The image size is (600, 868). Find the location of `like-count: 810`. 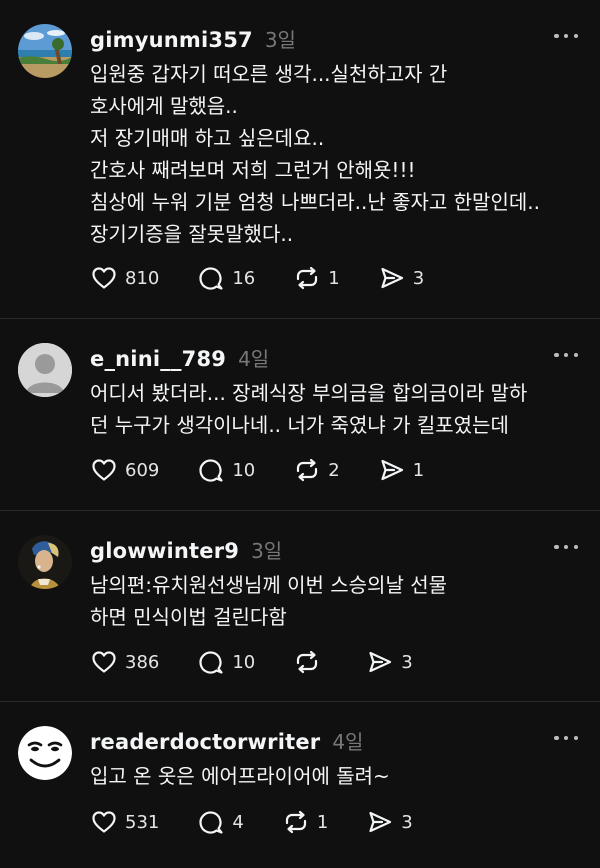

like-count: 810 is located at coordinates (142, 278).